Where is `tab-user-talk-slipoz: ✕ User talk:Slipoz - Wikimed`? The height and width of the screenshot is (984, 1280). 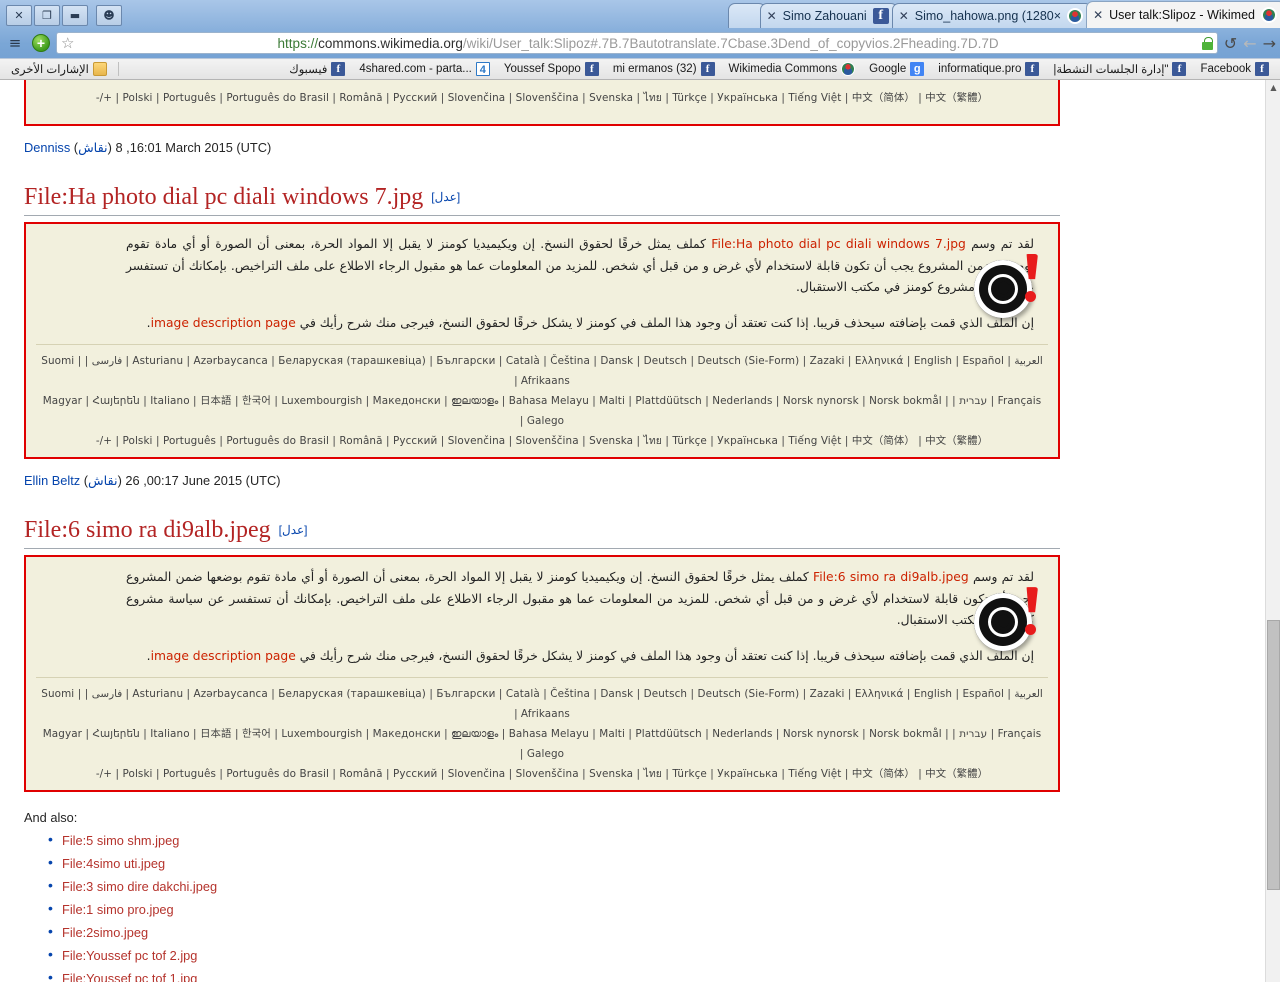
tab-user-talk-slipoz: ✕ User talk:Slipoz - Wikimed is located at coordinates (1183, 14).